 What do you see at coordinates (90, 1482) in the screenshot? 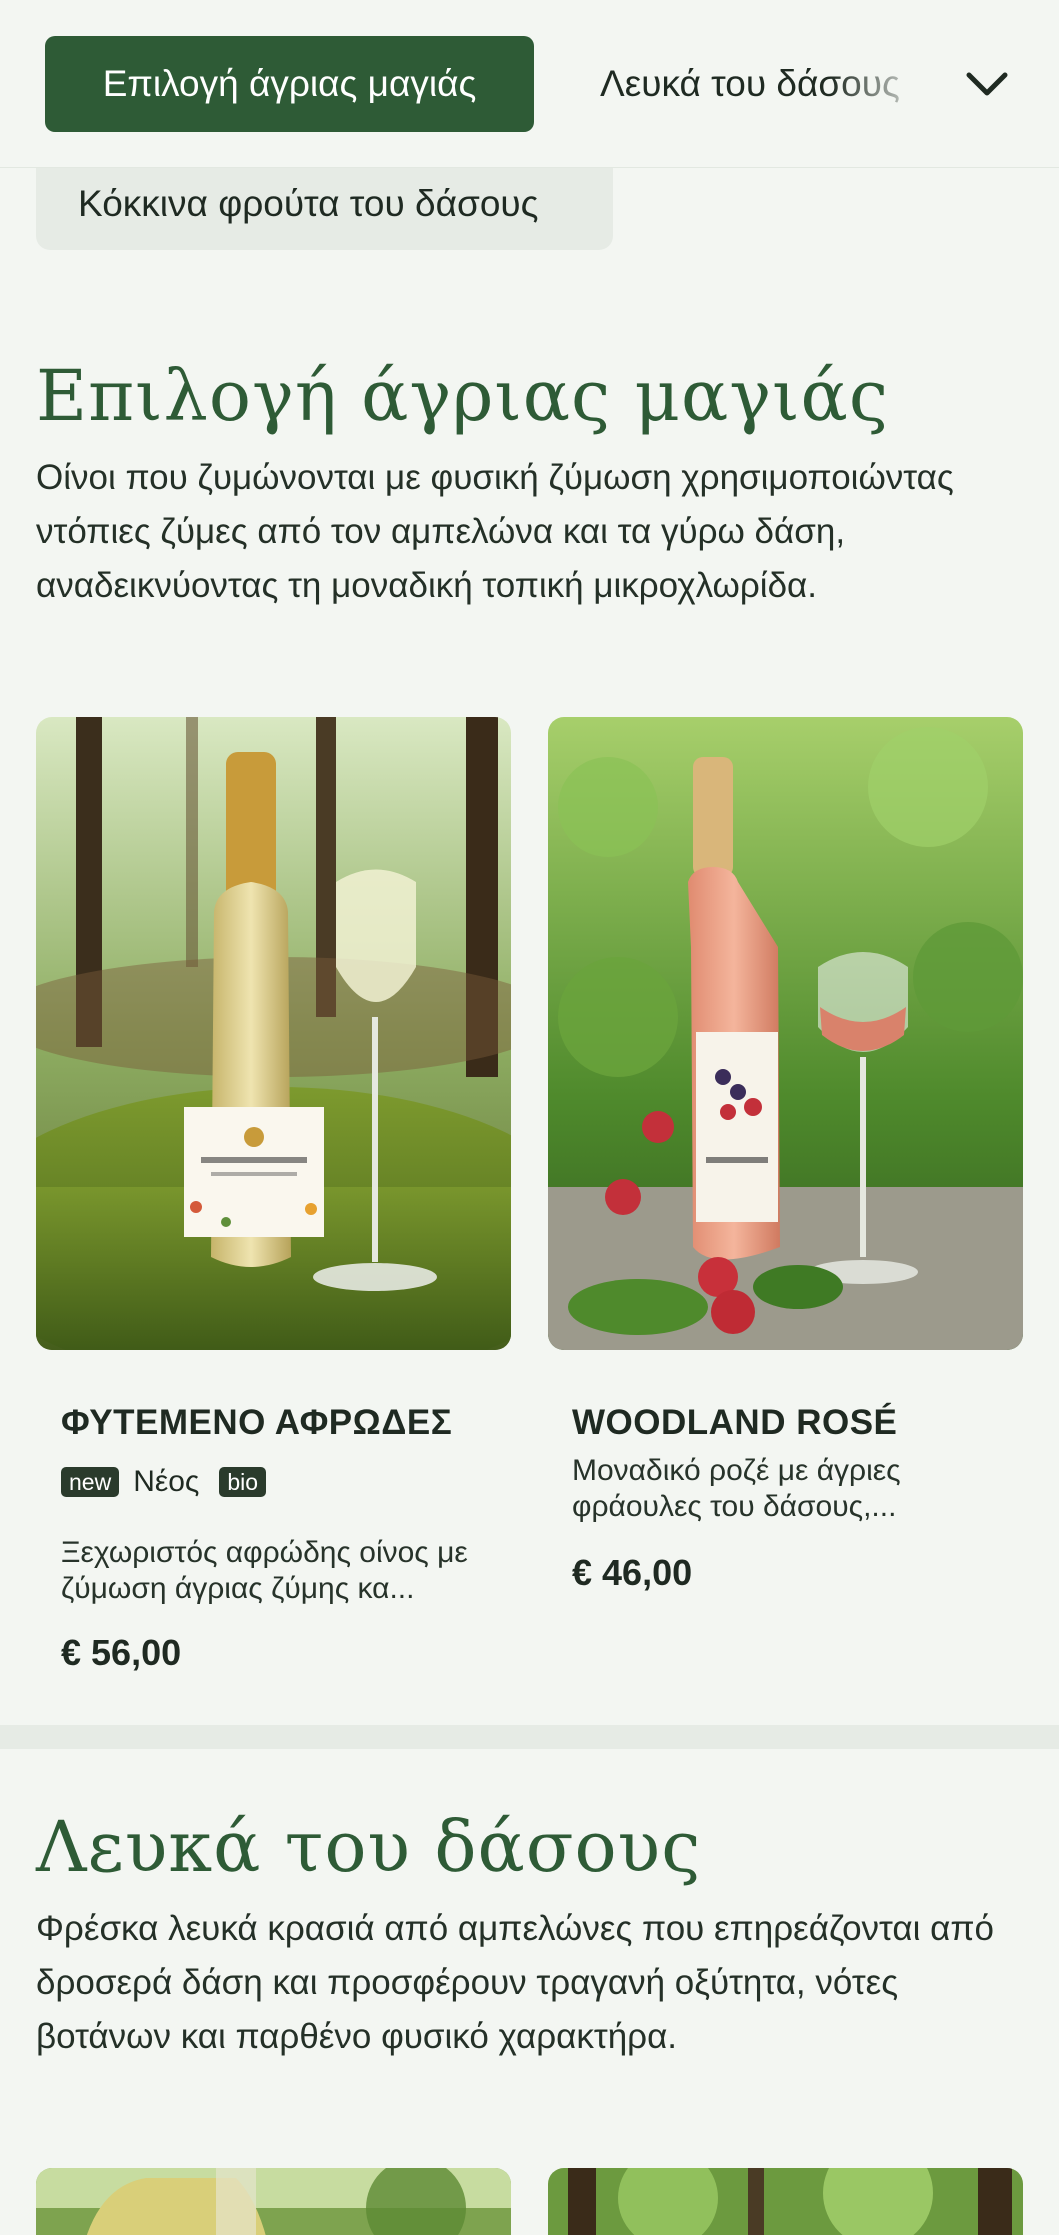
I see `badge-new: new` at bounding box center [90, 1482].